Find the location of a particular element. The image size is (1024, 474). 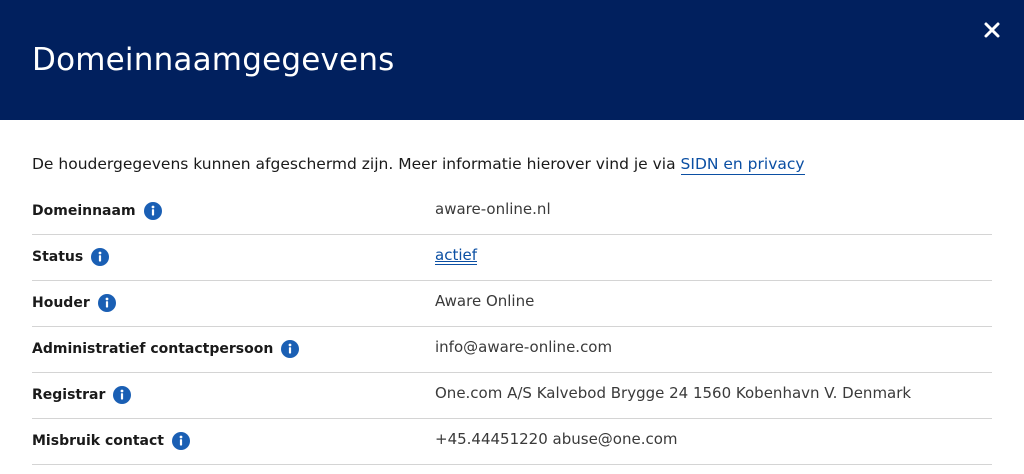

row-label: Houder is located at coordinates (74, 303).